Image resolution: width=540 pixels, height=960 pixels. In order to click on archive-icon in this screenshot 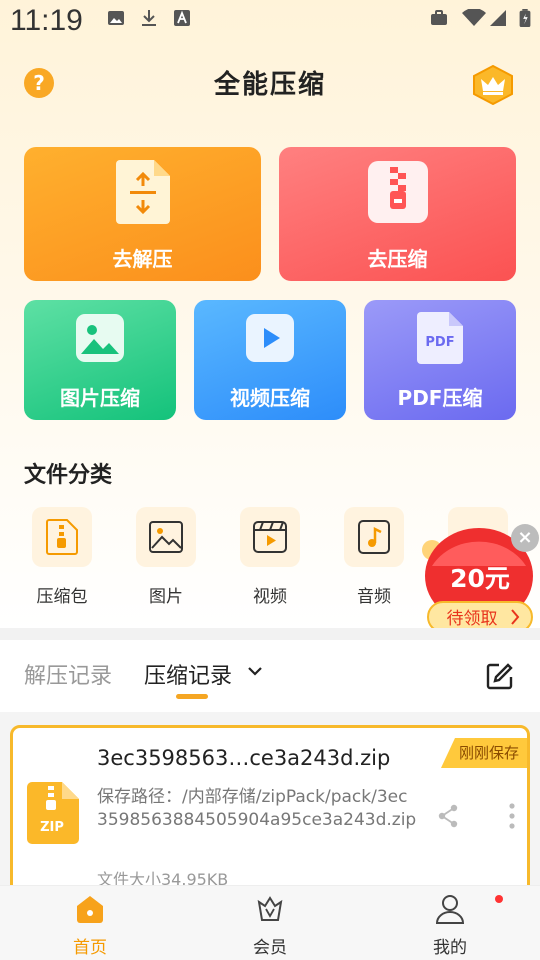, I will do `click(62, 537)`.